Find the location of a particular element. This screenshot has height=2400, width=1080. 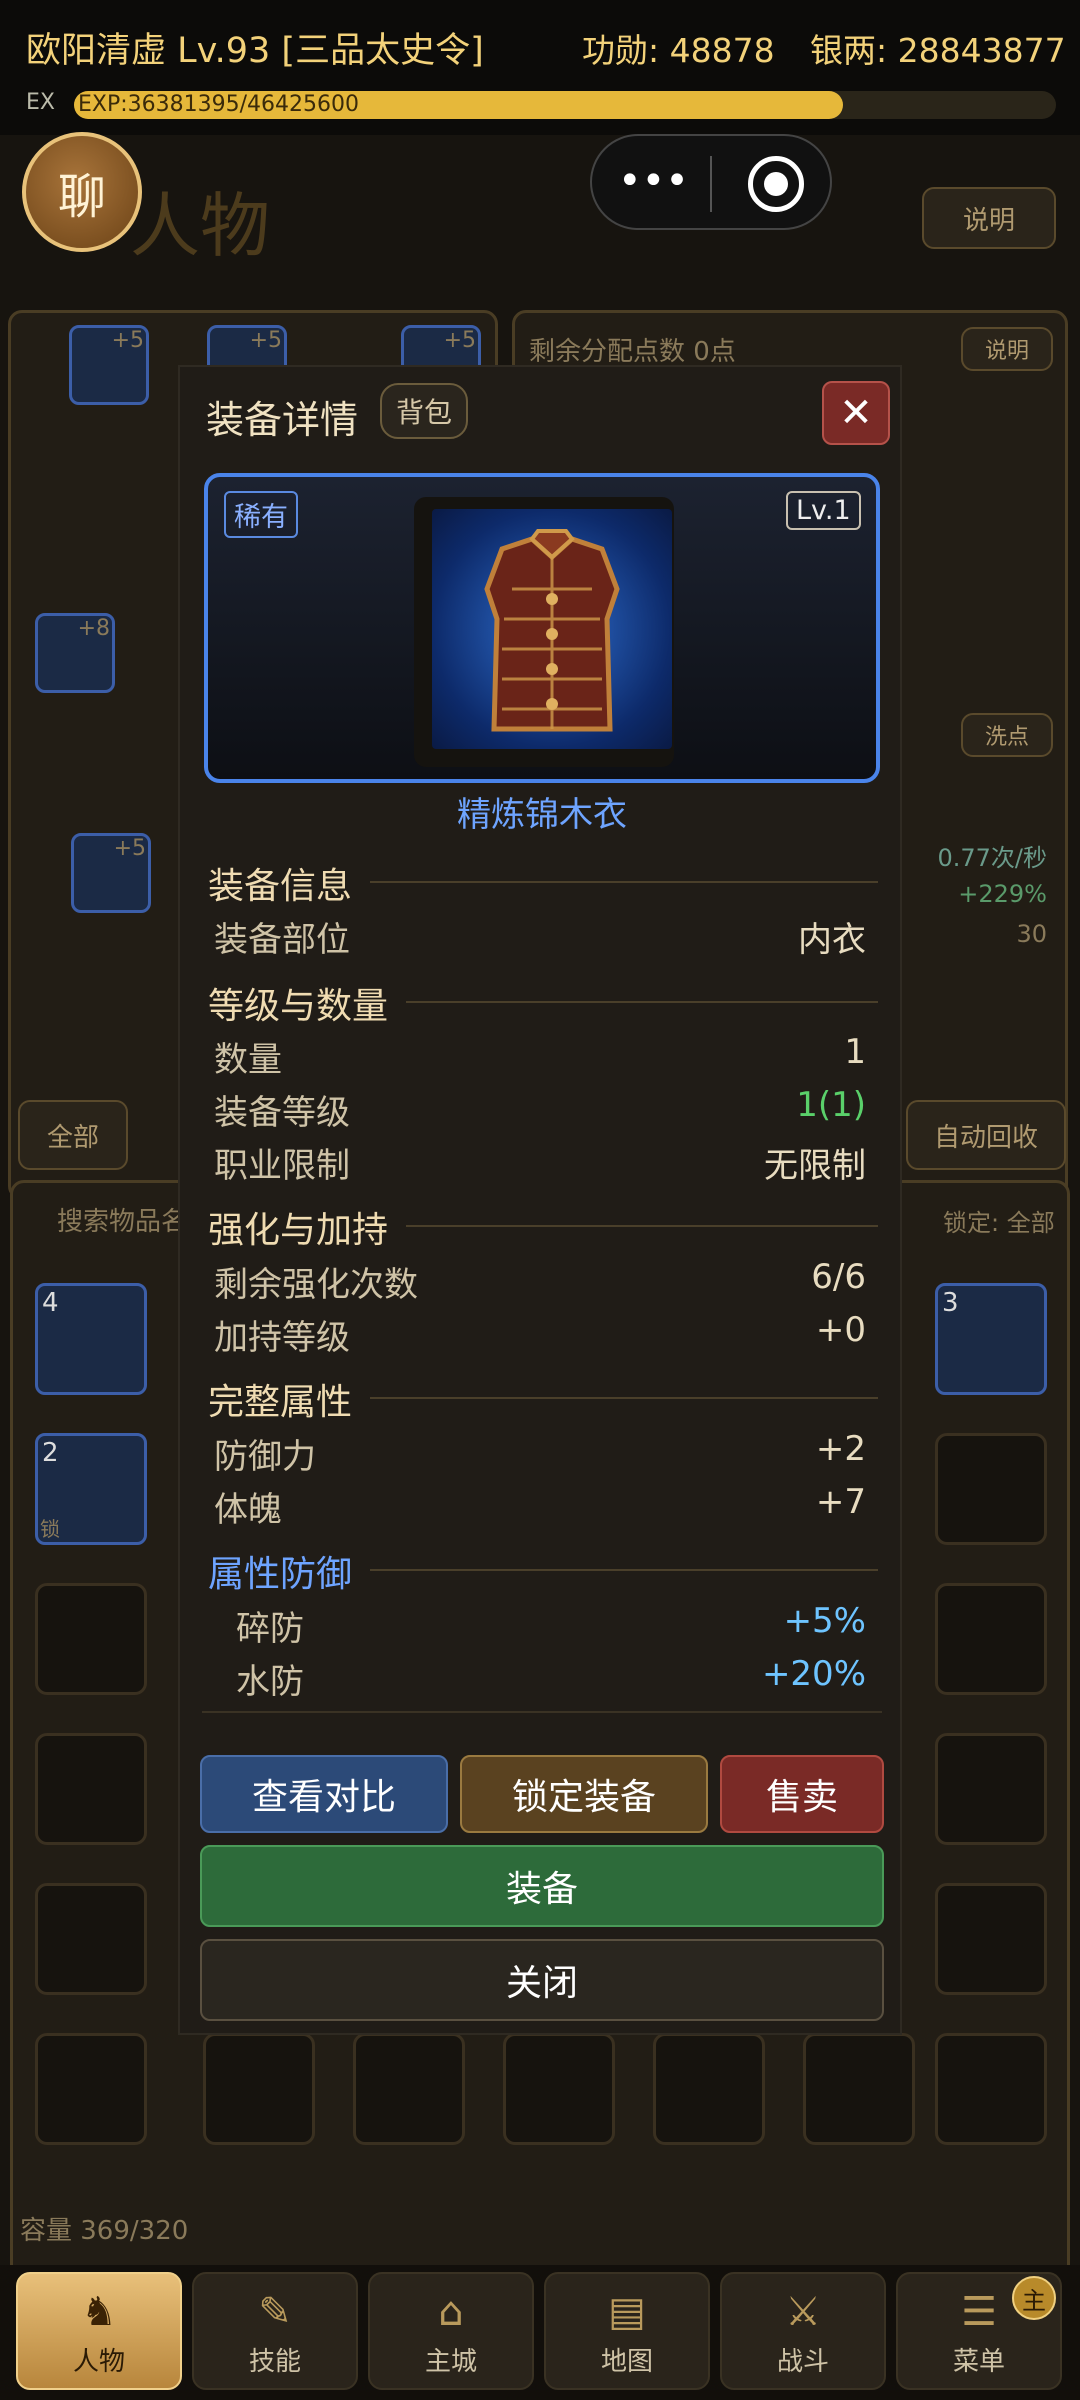

rarity-badge: 稀有 is located at coordinates (261, 514).